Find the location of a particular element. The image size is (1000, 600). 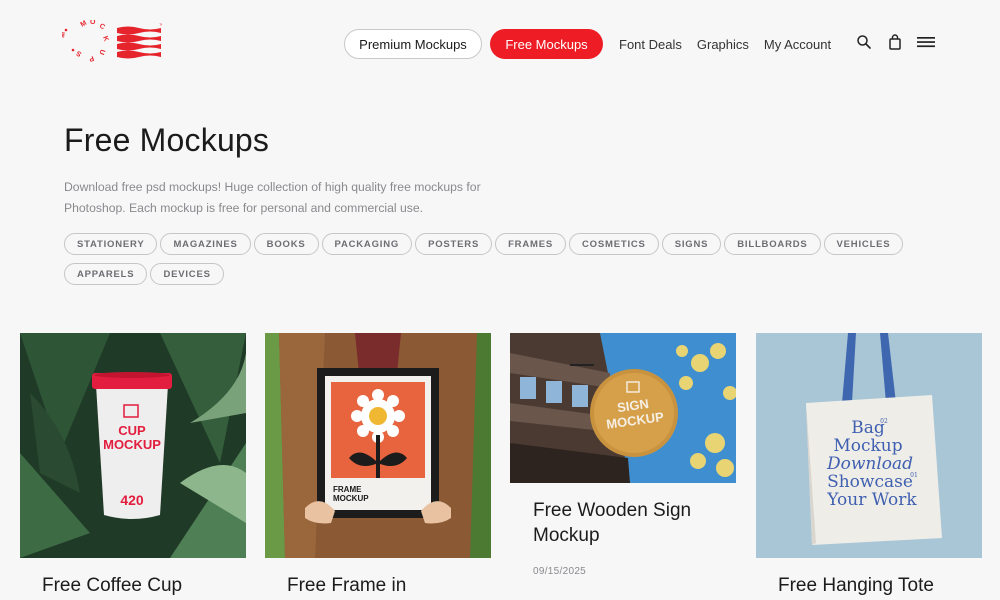

frame-text-frame: FRAME is located at coordinates (347, 489).